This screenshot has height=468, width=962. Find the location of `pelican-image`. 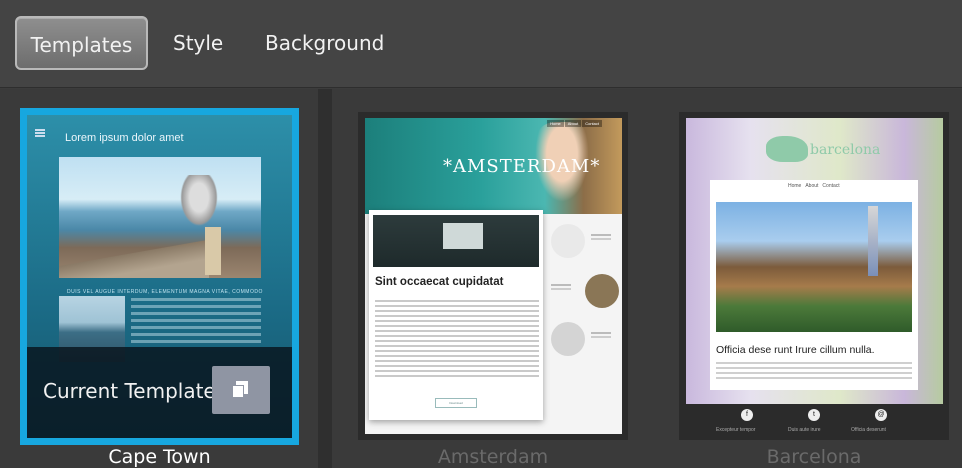

pelican-image is located at coordinates (199, 203).